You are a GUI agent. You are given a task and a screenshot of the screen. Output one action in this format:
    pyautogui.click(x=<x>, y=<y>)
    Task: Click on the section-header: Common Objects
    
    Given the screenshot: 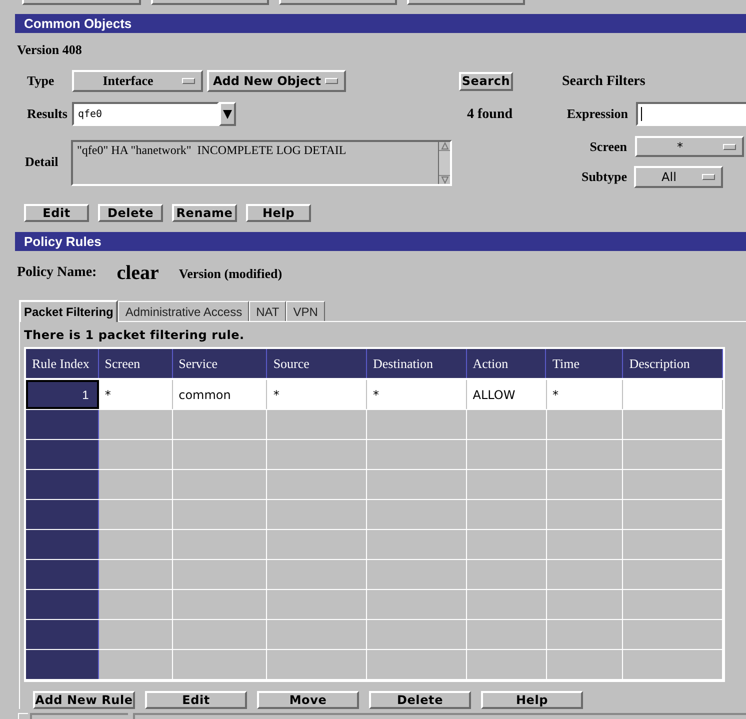 What is the action you would take?
    pyautogui.click(x=380, y=23)
    